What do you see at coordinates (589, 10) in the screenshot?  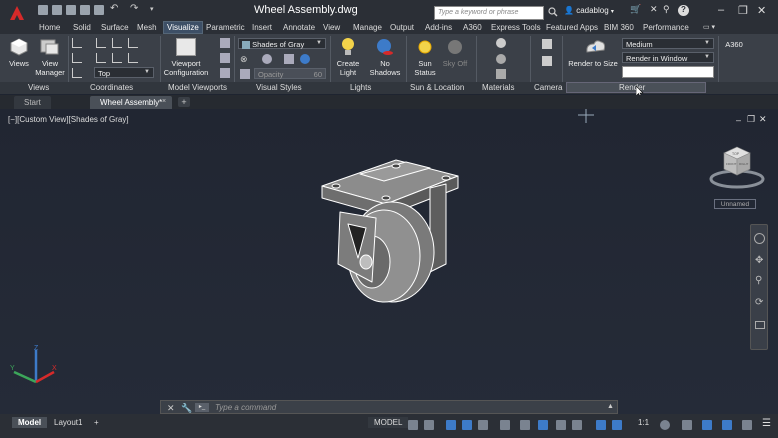 I see `user-account: 👤 cadablog ▾` at bounding box center [589, 10].